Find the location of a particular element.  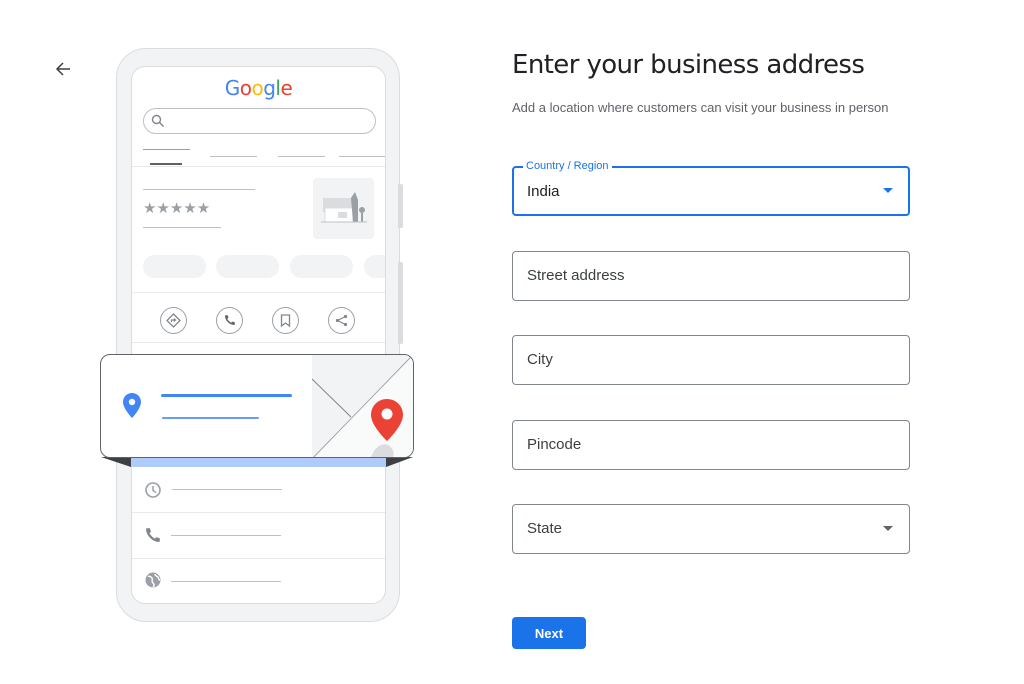

mock-action-directions is located at coordinates (173, 320).